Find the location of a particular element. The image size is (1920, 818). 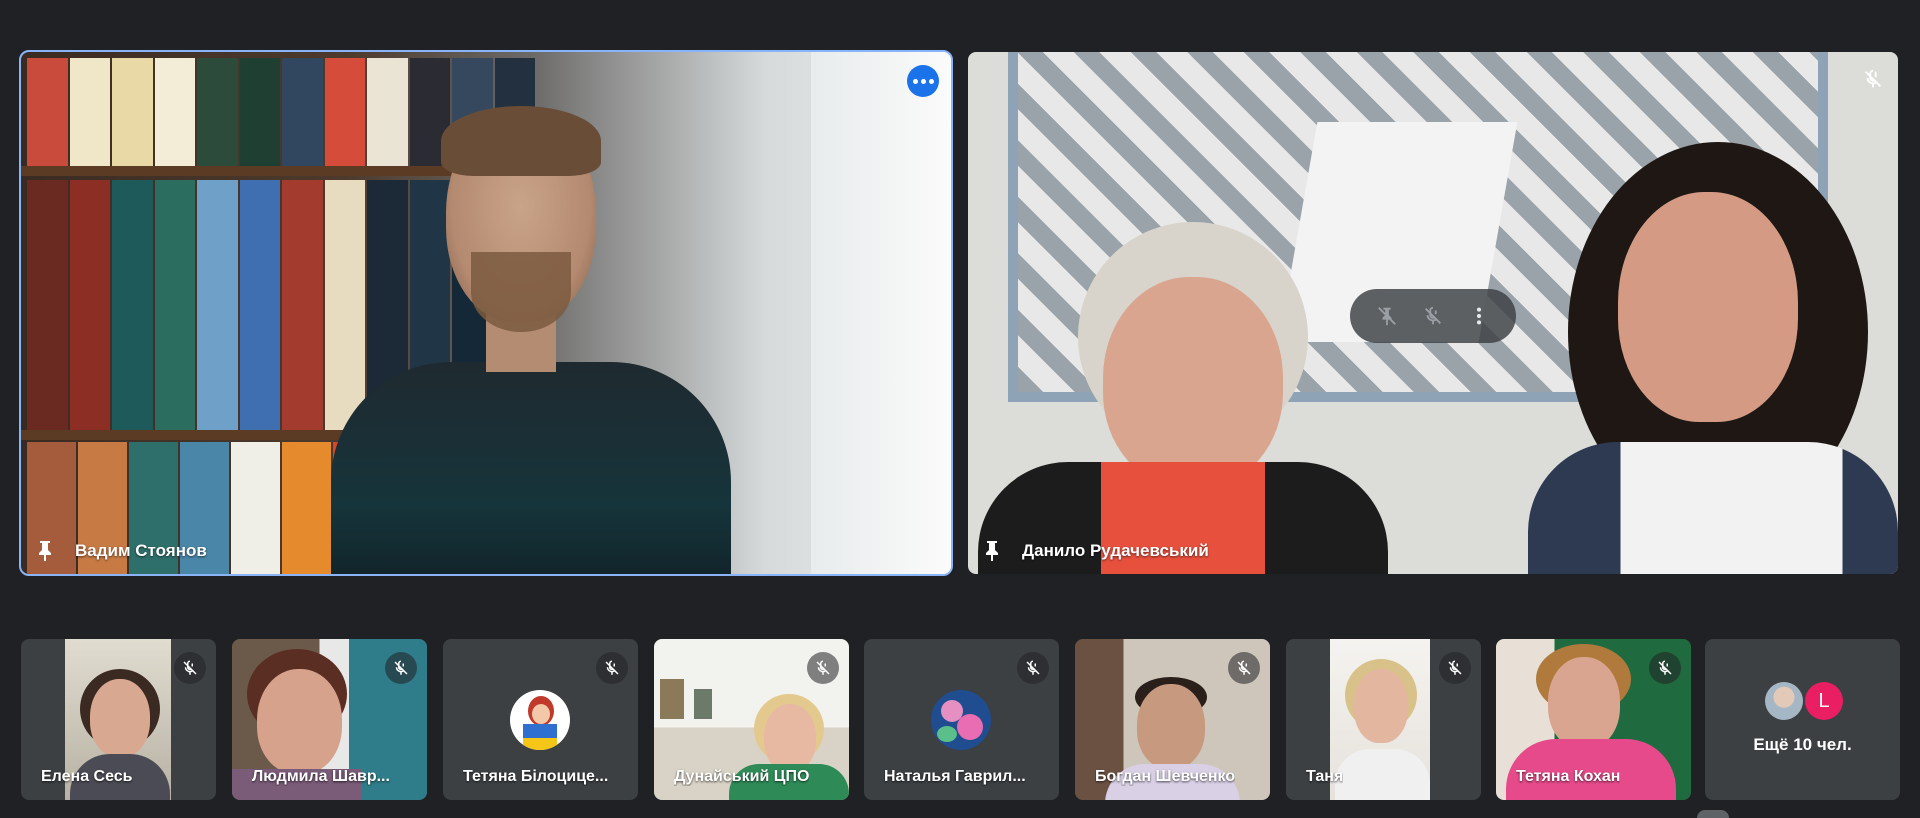

unpin-icon is located at coordinates (1387, 316).